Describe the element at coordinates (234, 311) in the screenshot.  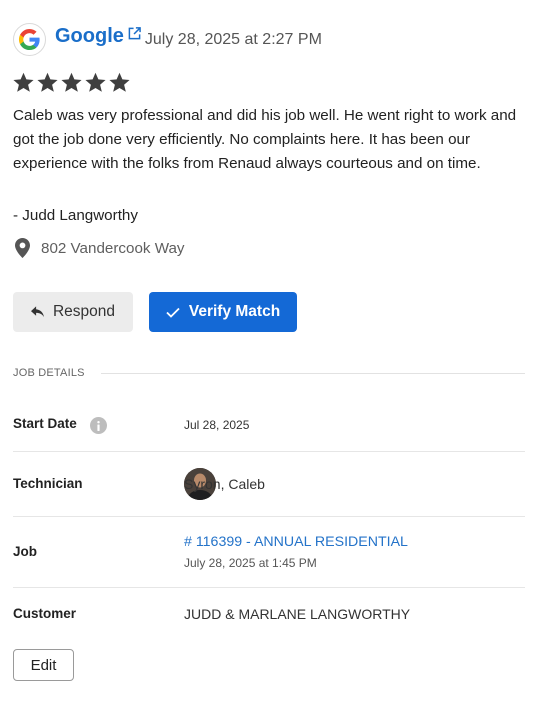
I see `verify-match-label: Verify Match` at that location.